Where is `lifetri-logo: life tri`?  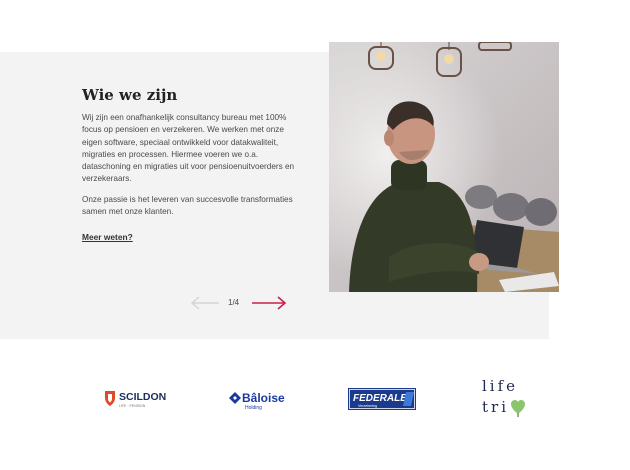
lifetri-logo: life tri is located at coordinates (503, 399).